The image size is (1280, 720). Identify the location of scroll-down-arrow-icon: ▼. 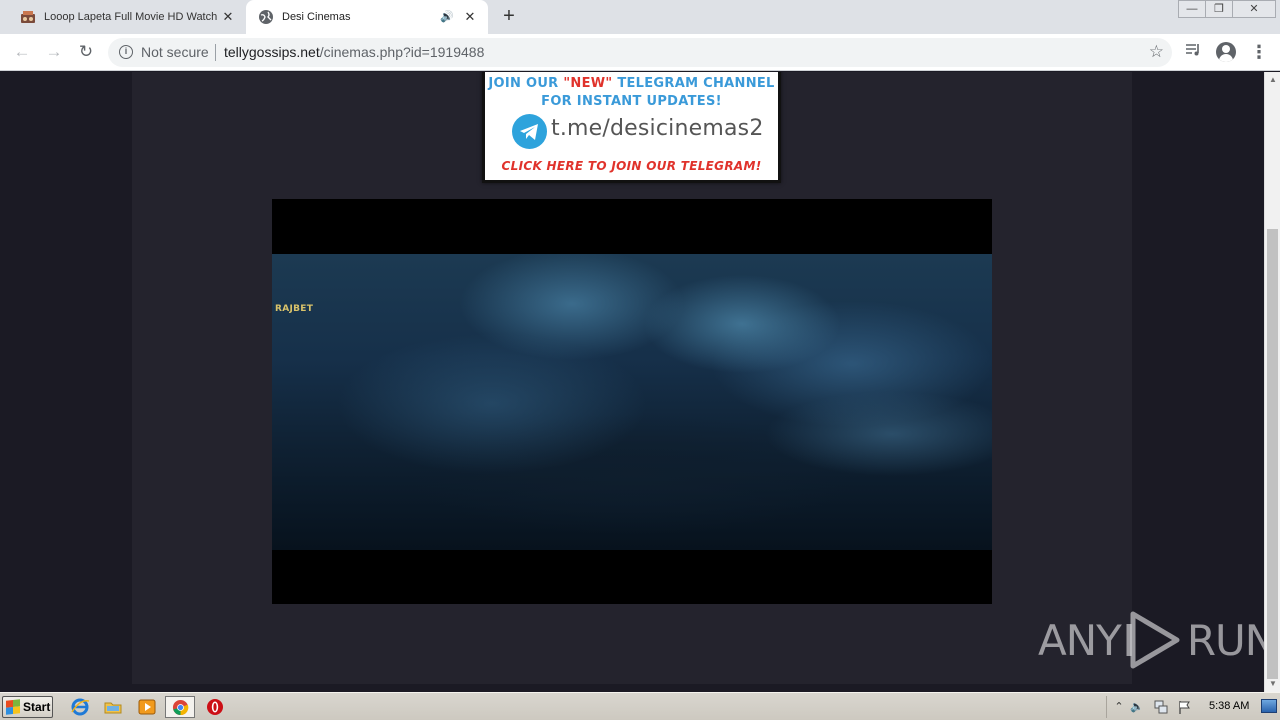
(1272, 684).